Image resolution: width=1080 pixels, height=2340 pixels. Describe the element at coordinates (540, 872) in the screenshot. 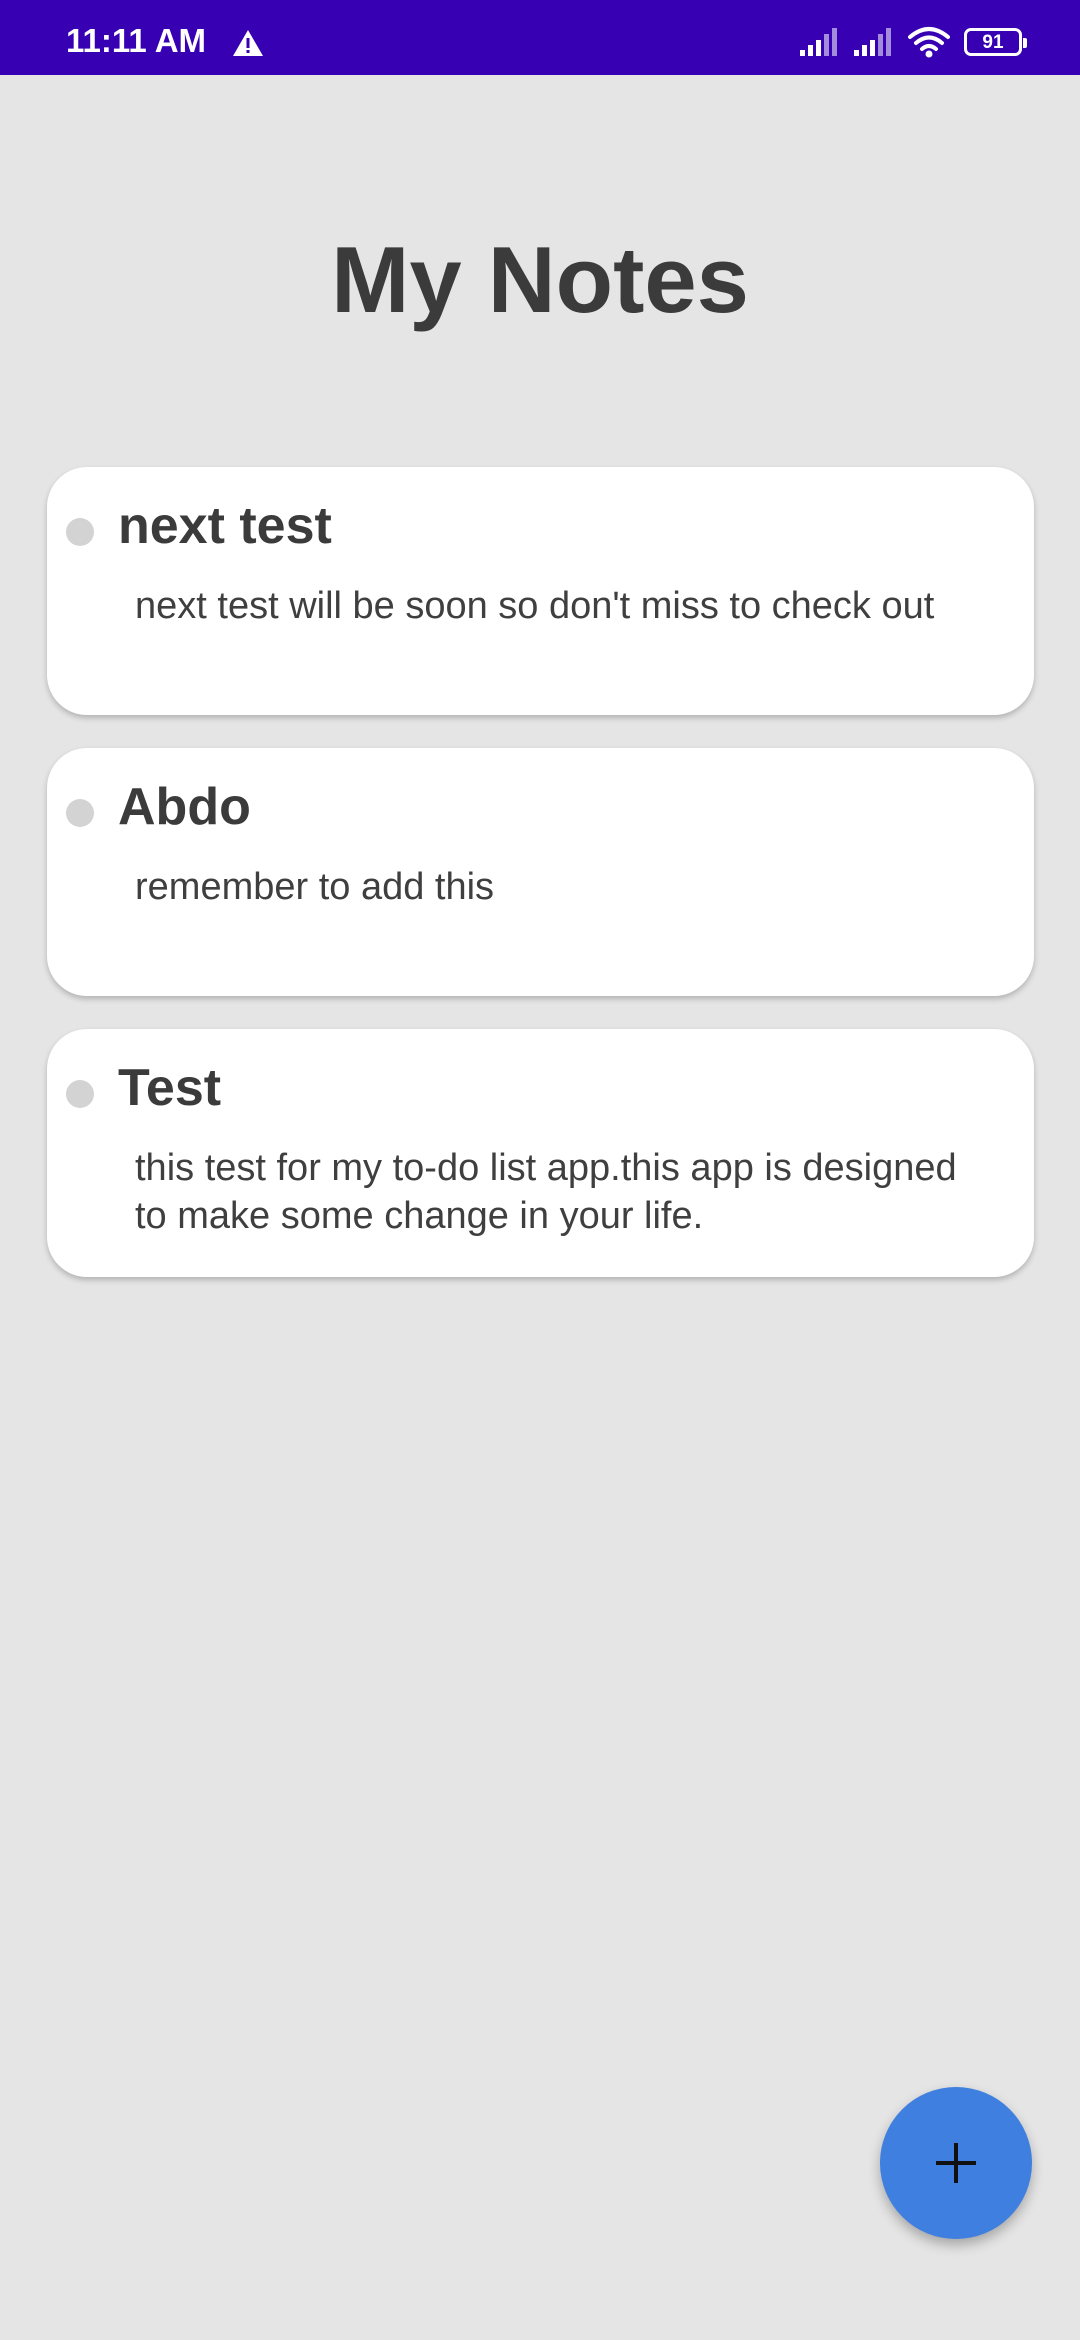

I see `note-card: Abdo remember to add this` at that location.